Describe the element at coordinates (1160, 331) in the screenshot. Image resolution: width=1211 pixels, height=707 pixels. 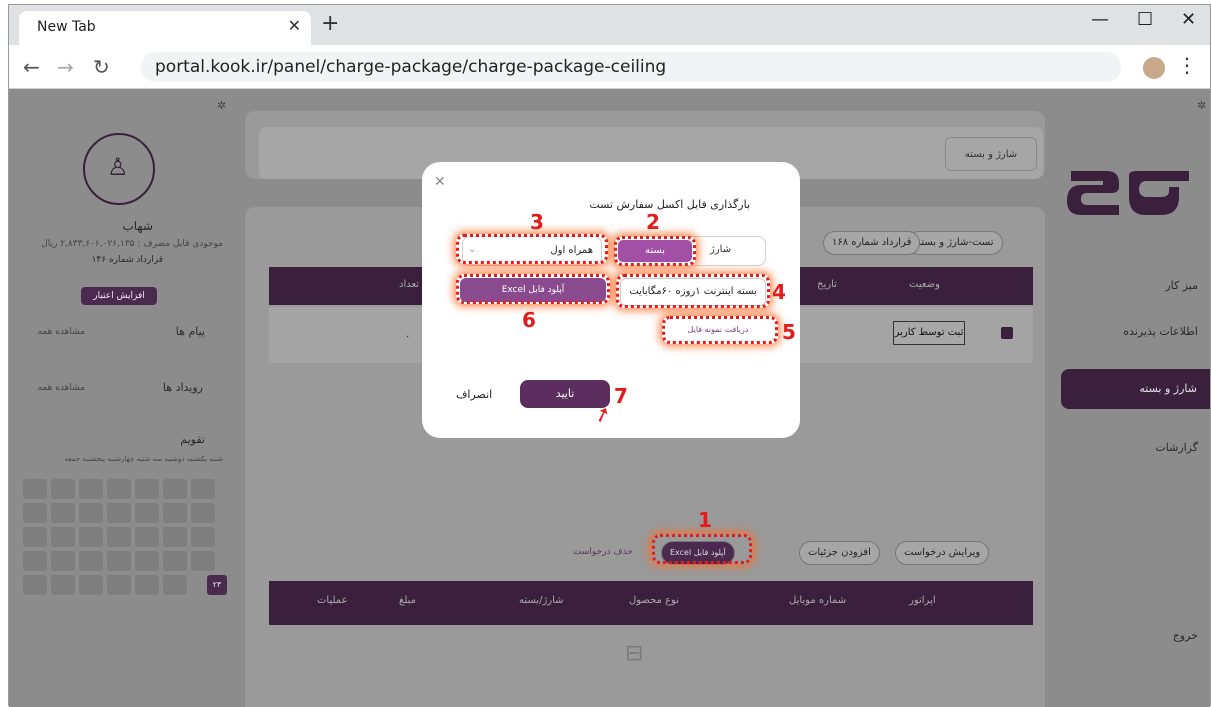
I see `menu-merchant-info: اطلاعات پذیرنده` at that location.